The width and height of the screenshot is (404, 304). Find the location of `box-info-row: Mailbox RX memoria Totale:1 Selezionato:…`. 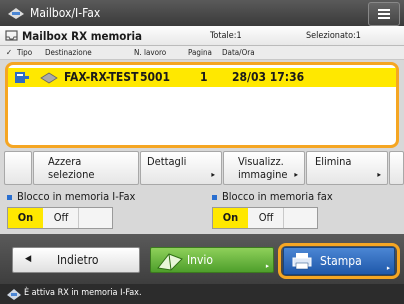

box-info-row: Mailbox RX memoria Totale:1 Selezionato:… is located at coordinates (202, 36).